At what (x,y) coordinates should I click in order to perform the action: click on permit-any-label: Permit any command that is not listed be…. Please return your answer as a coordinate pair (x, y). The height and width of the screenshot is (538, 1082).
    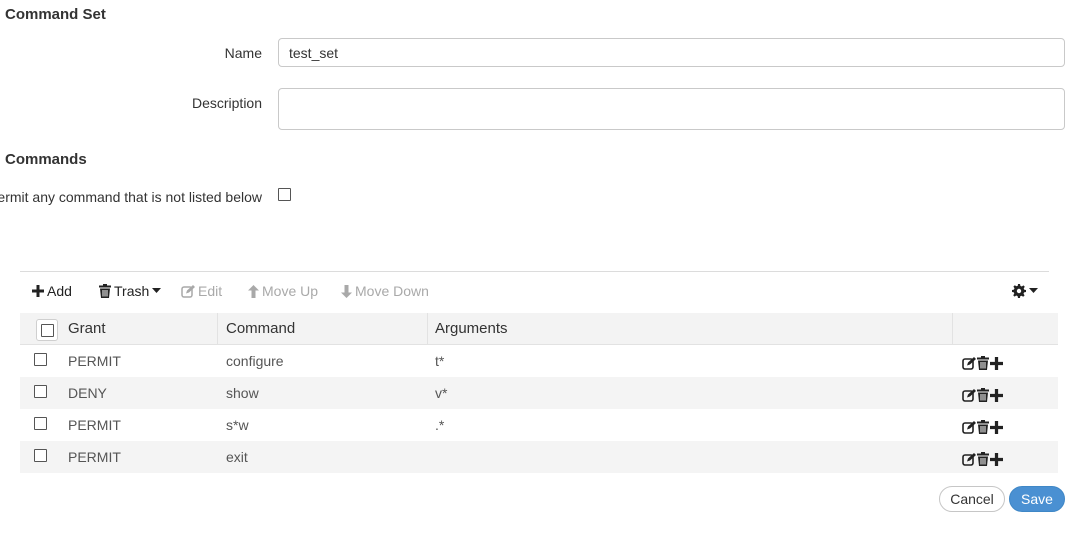
    Looking at the image, I should click on (131, 197).